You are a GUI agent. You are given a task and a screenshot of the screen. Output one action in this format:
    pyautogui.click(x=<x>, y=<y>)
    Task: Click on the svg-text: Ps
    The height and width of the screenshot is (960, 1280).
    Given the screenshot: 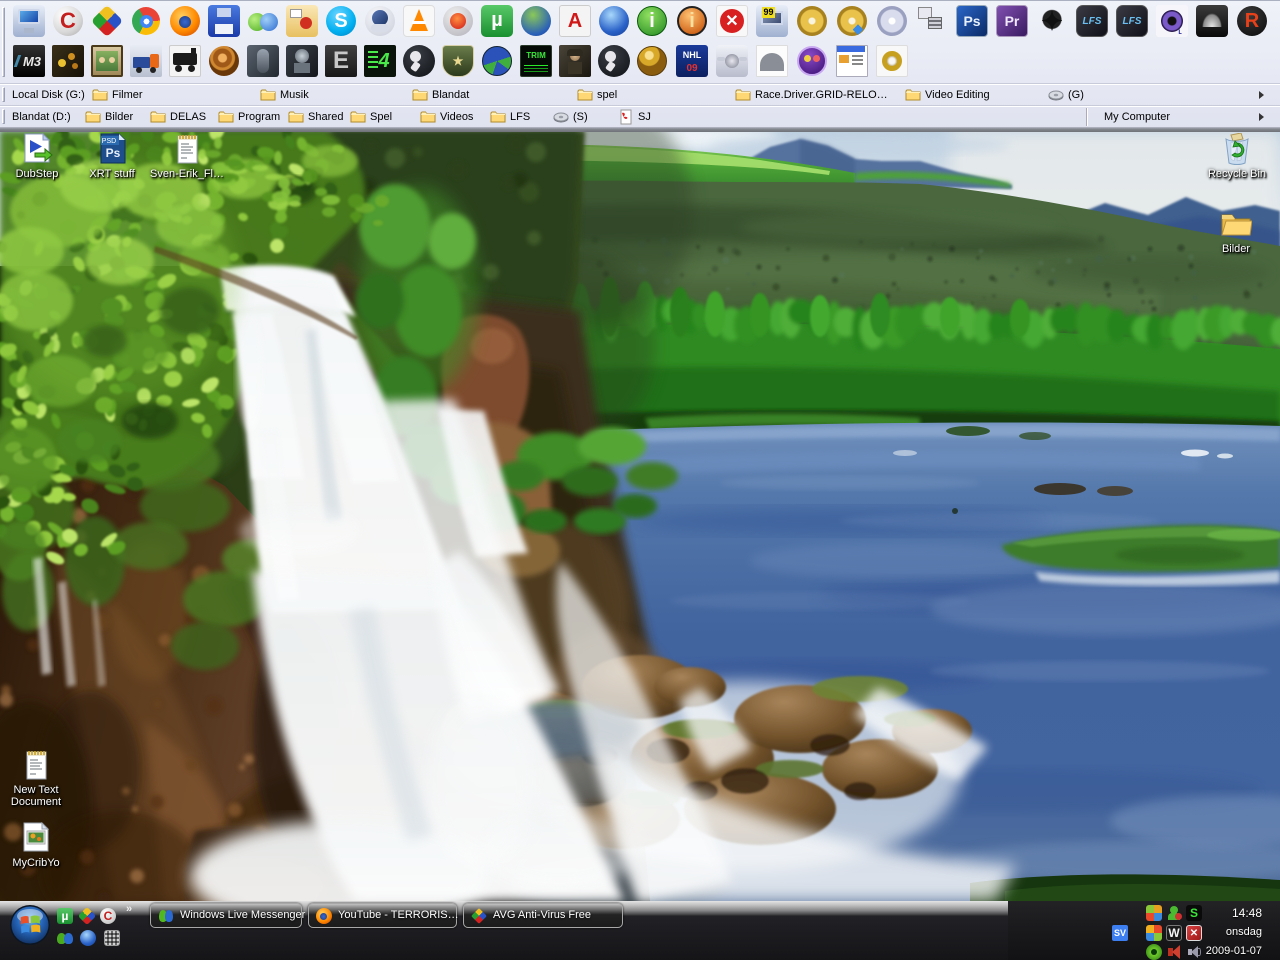 What is the action you would take?
    pyautogui.click(x=113, y=153)
    